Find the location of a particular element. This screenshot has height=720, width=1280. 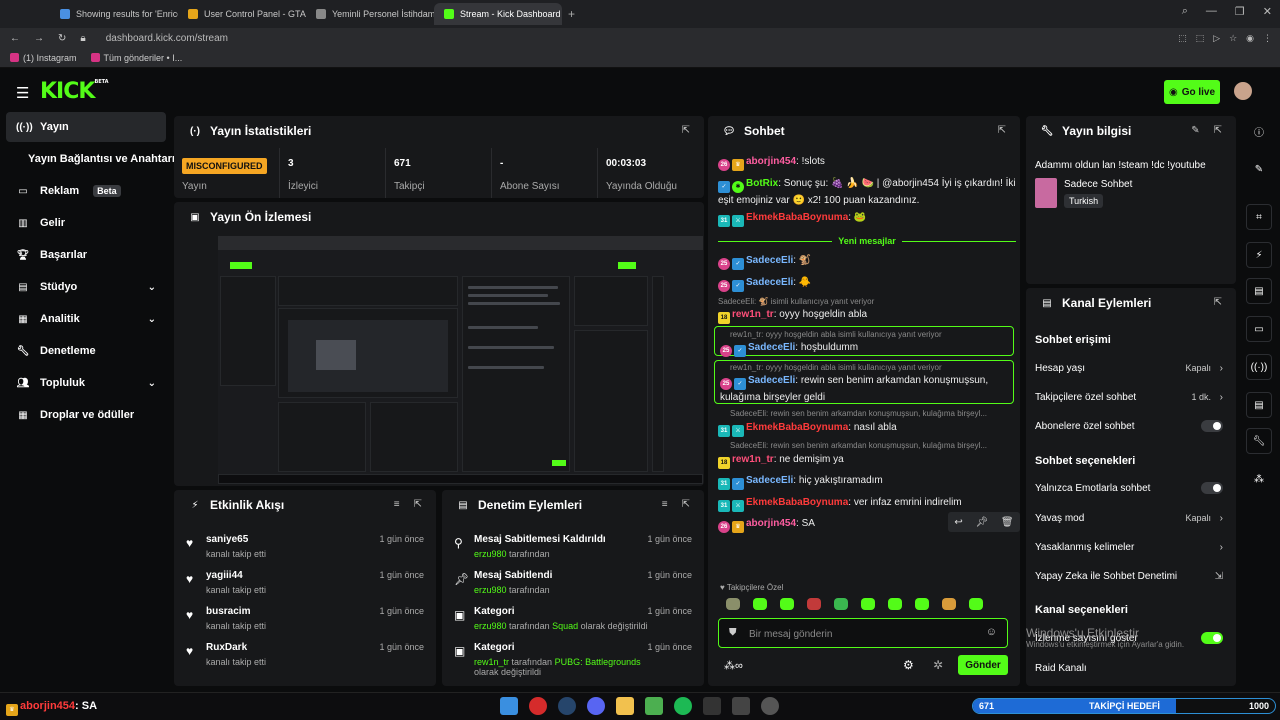

kick-logo: KICKBETA is located at coordinates (74, 91).